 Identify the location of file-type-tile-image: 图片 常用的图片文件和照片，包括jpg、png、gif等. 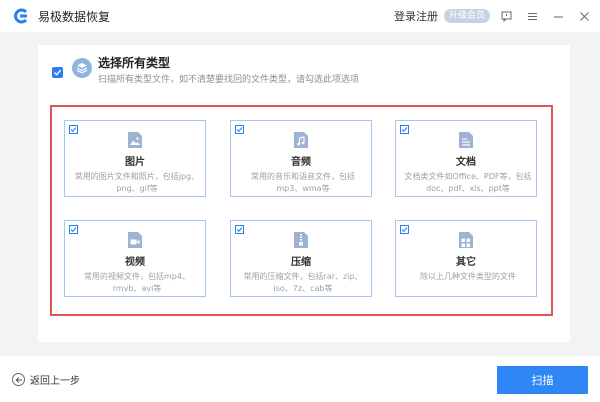
(135, 158).